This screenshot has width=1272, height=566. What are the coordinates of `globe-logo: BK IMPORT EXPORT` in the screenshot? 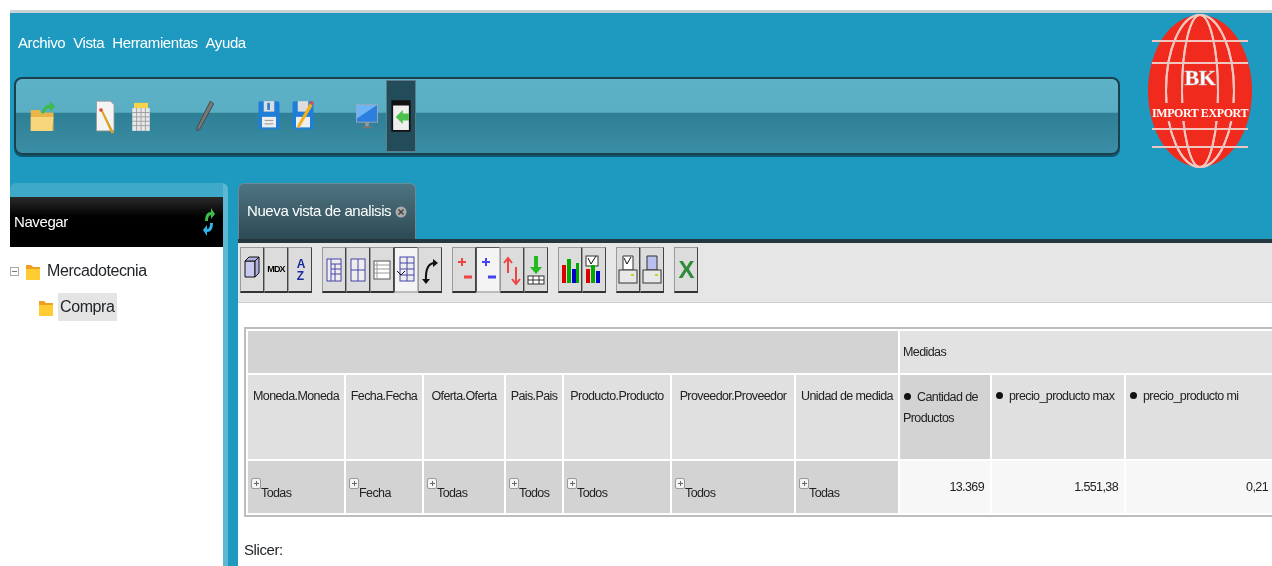 It's located at (1200, 91).